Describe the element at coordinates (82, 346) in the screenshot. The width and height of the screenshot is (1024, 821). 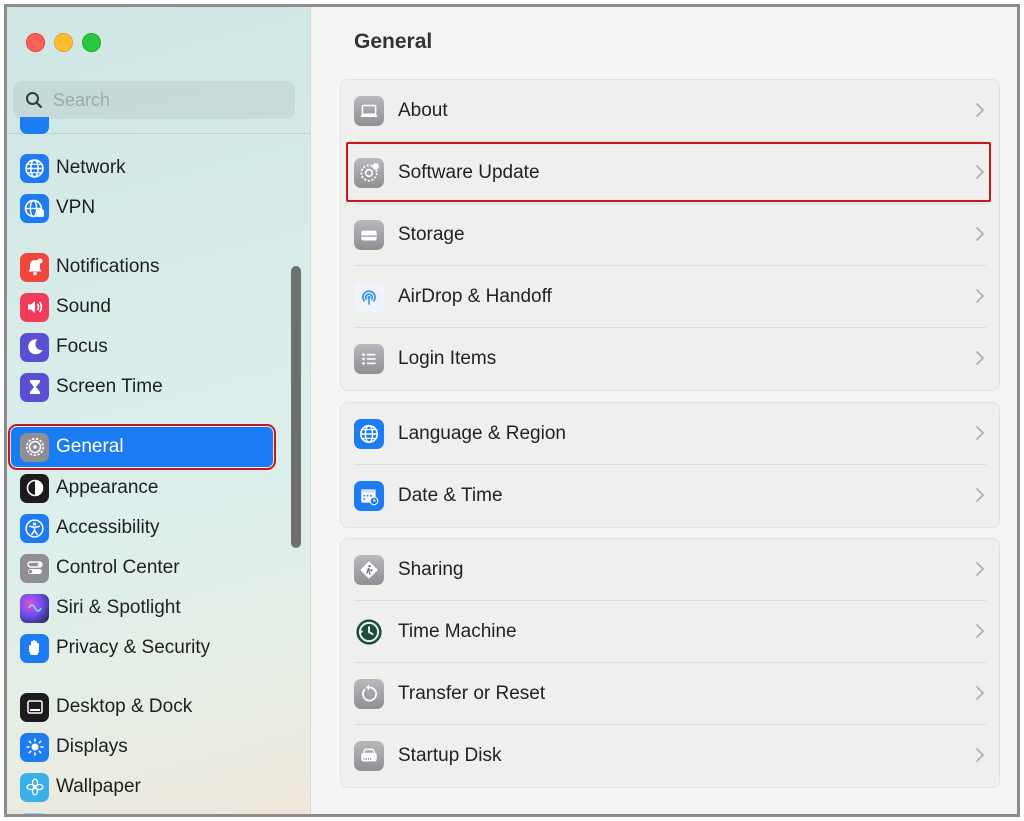
I see `sidebar-item-label: Focus` at that location.